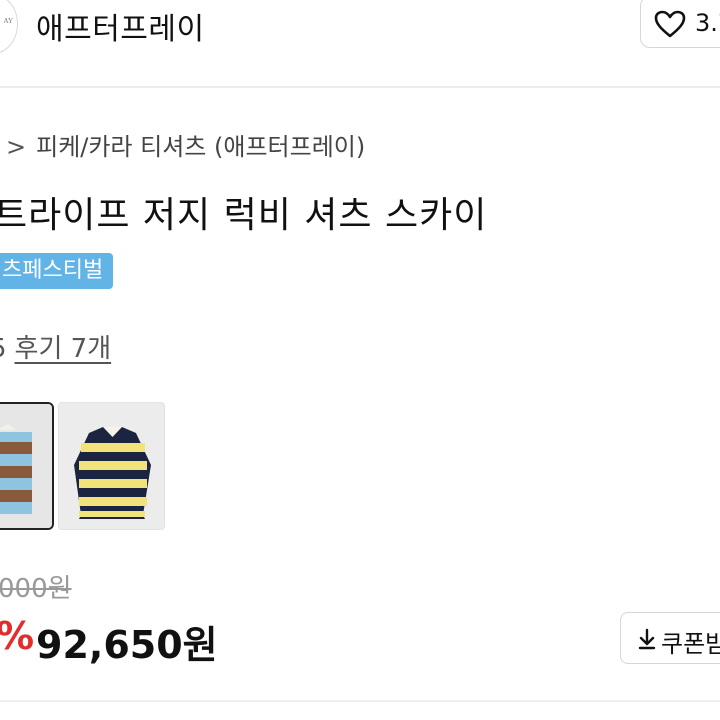 The height and width of the screenshot is (720, 720). What do you see at coordinates (360, 701) in the screenshot?
I see `divider` at bounding box center [360, 701].